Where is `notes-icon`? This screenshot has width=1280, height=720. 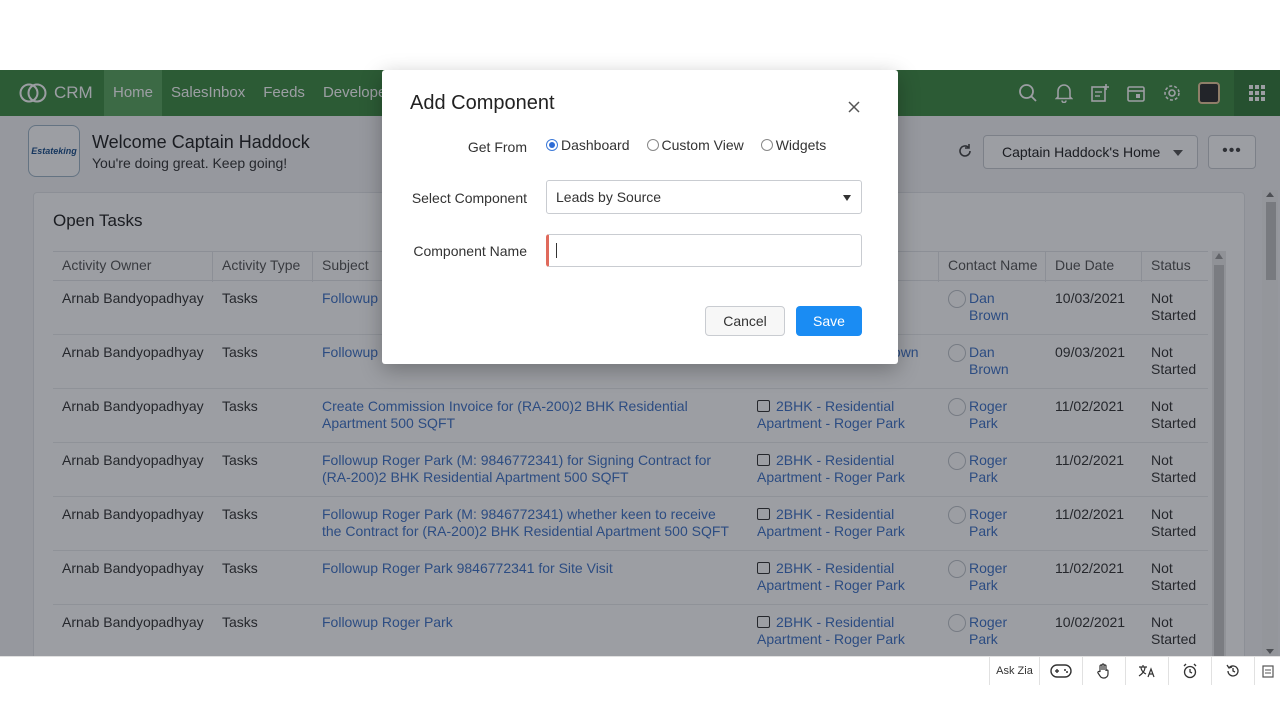
notes-icon is located at coordinates (1267, 671).